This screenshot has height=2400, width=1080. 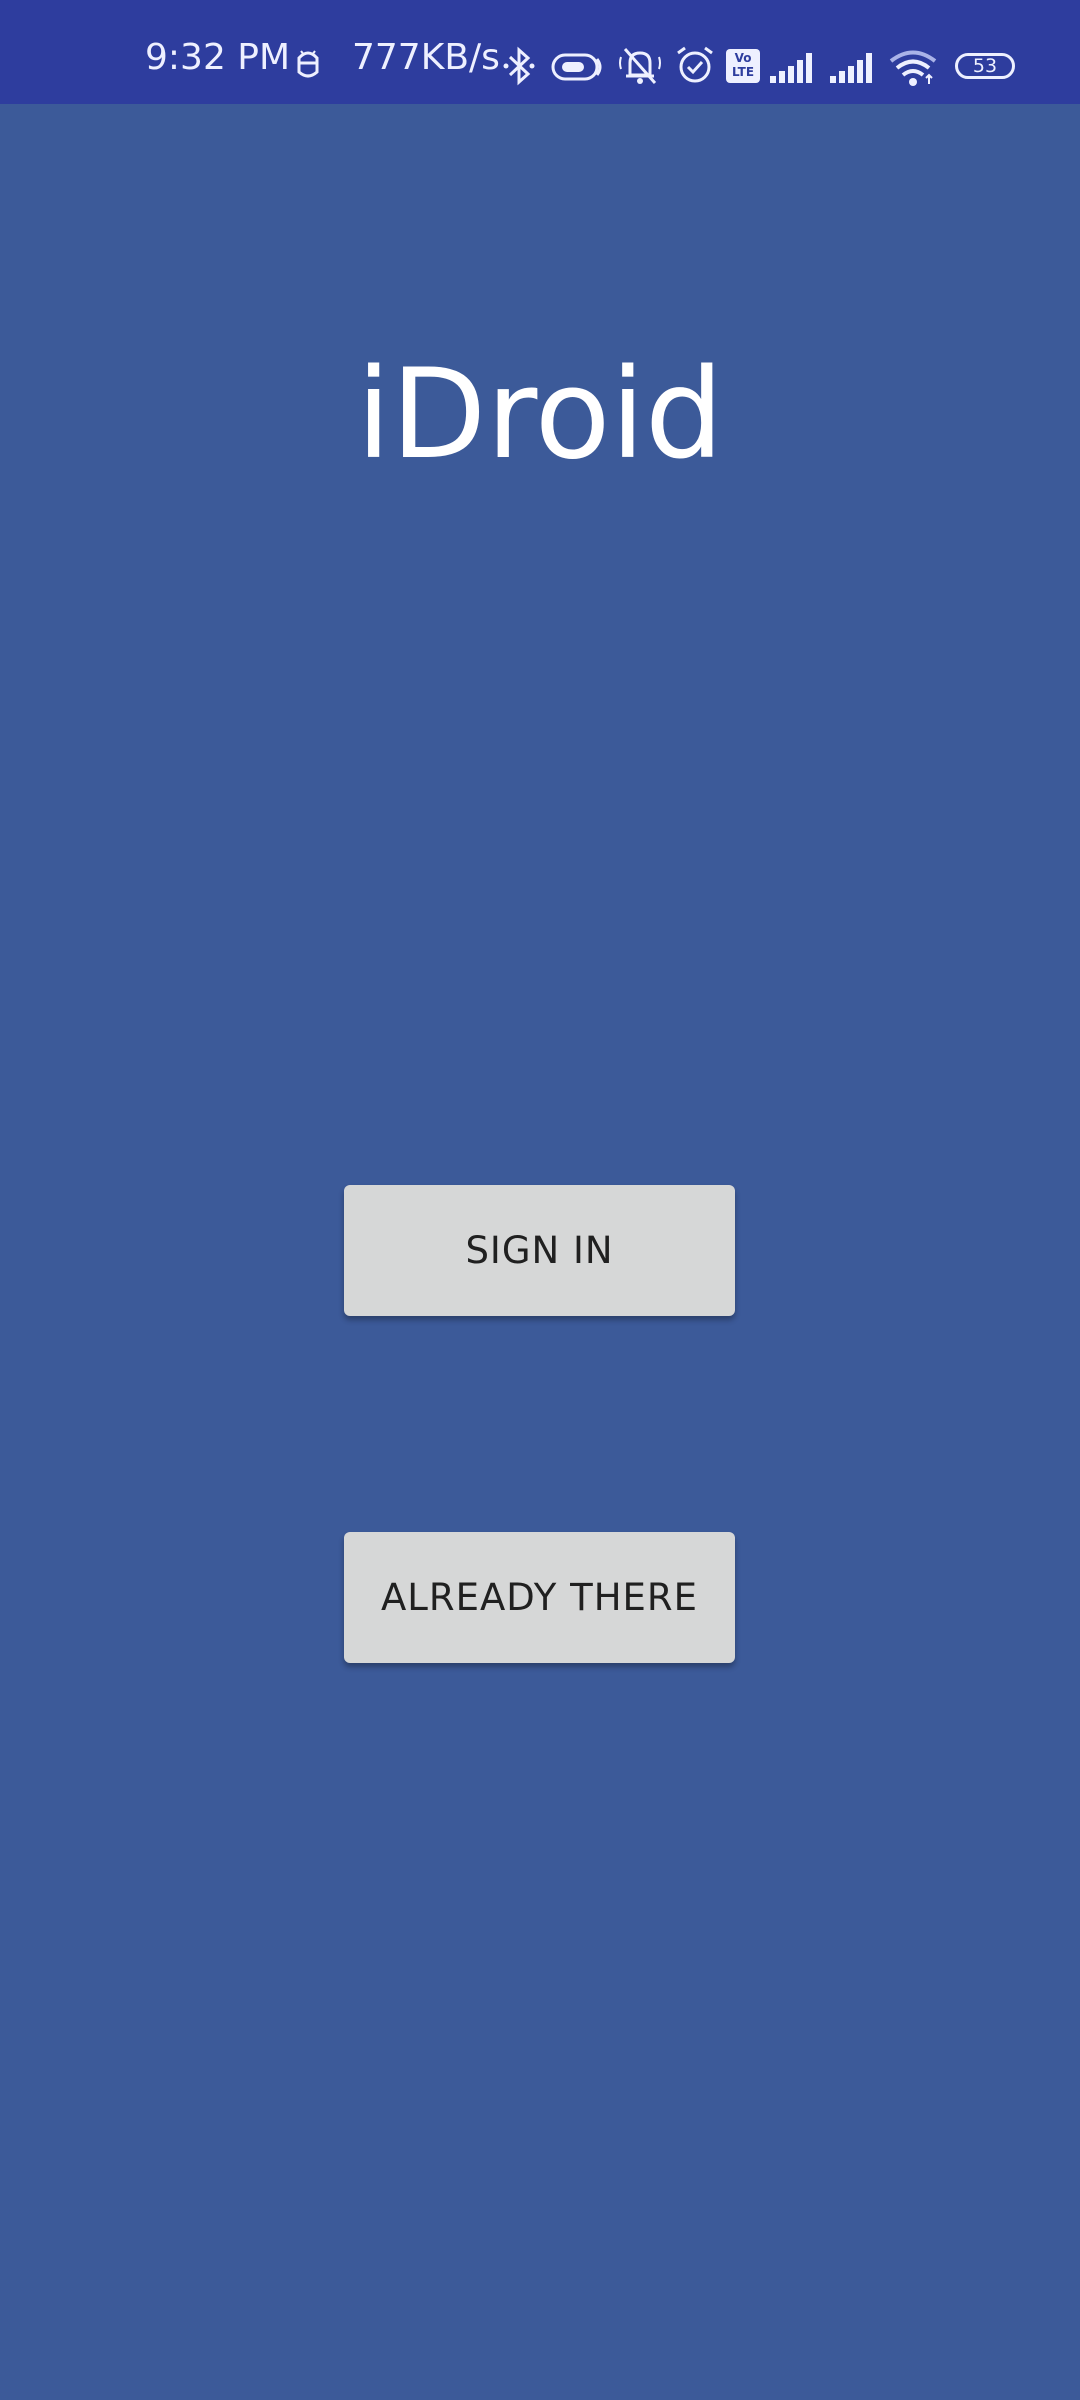 What do you see at coordinates (540, 52) in the screenshot?
I see `status-bar: 9:32 PM 777KB/s Vo LTE 53` at bounding box center [540, 52].